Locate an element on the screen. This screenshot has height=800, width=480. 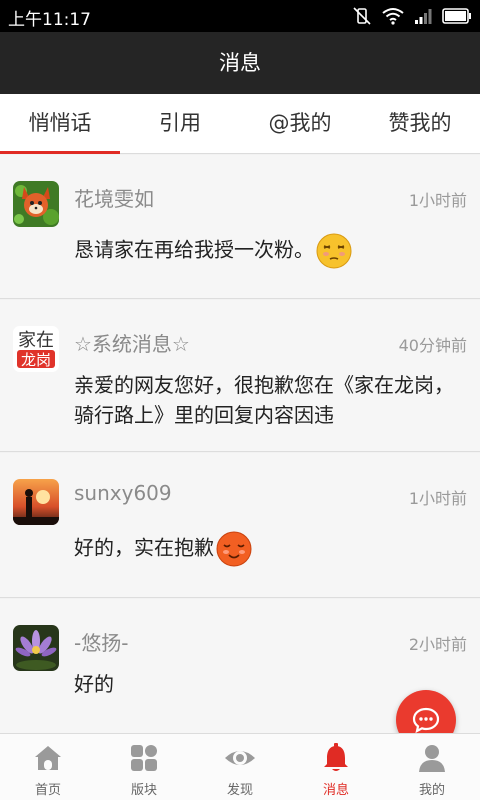
person-icon is located at coordinates (432, 758).